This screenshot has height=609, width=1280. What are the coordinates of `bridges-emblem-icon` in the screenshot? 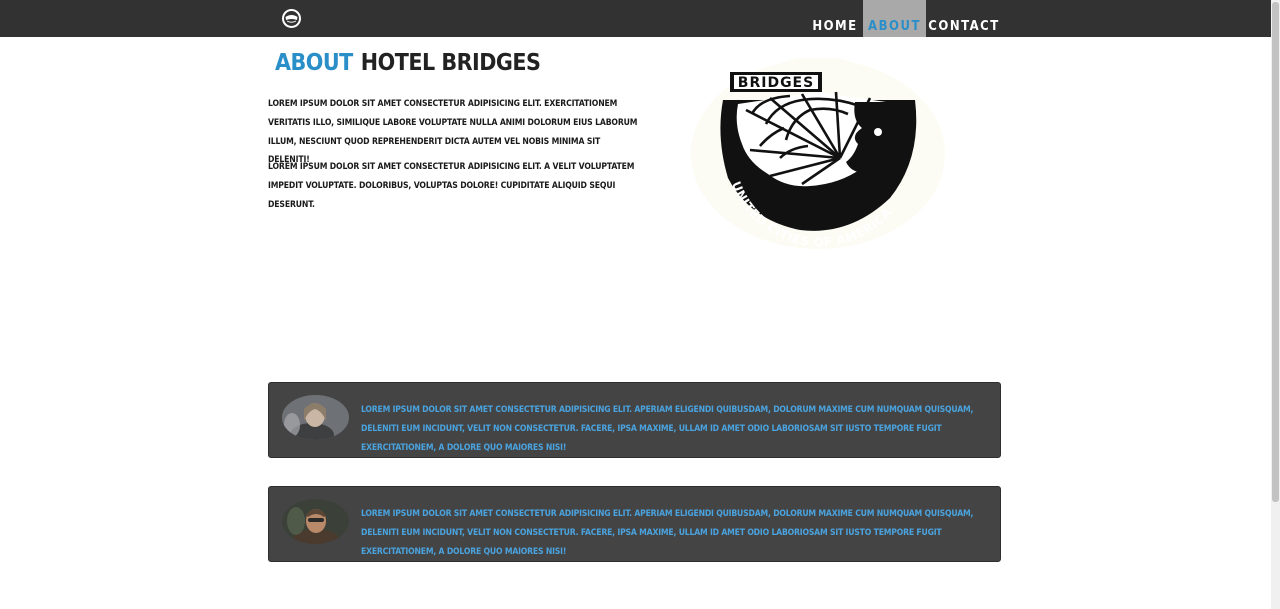 It's located at (291, 18).